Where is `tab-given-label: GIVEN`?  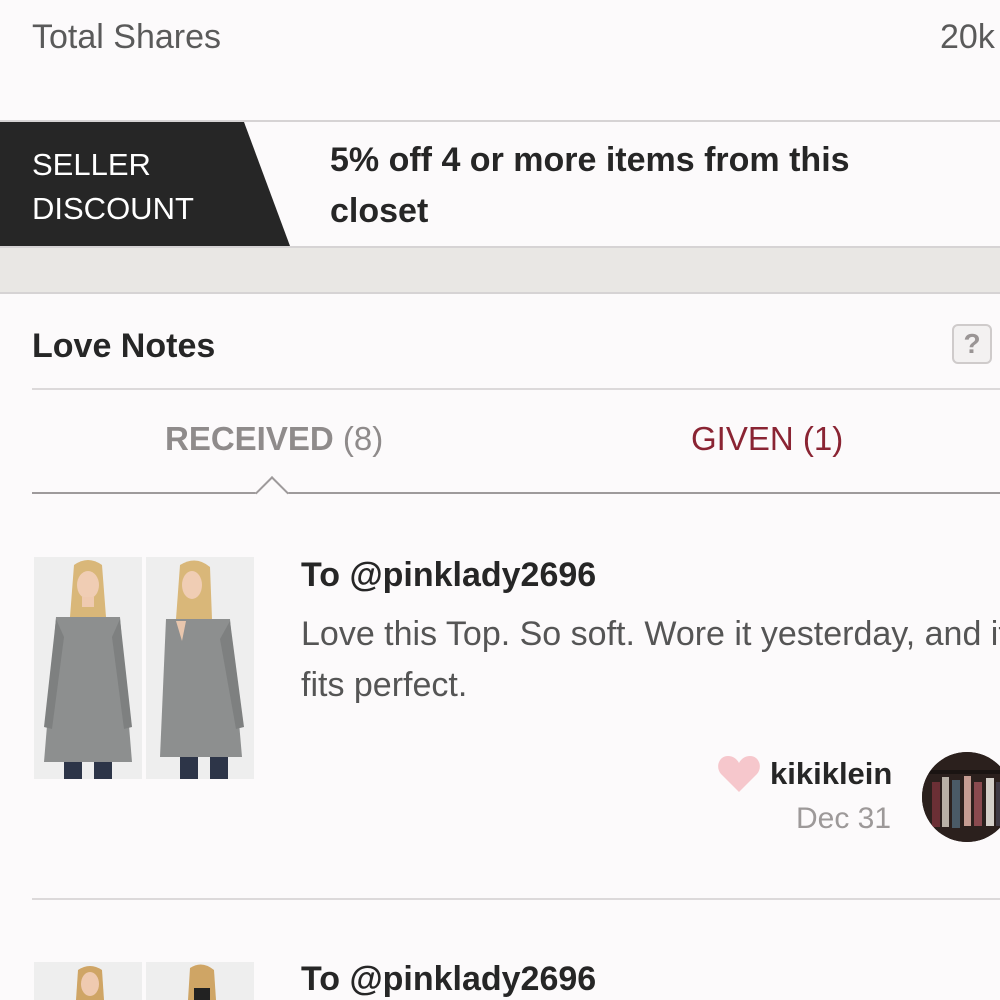
tab-given-label: GIVEN is located at coordinates (742, 438).